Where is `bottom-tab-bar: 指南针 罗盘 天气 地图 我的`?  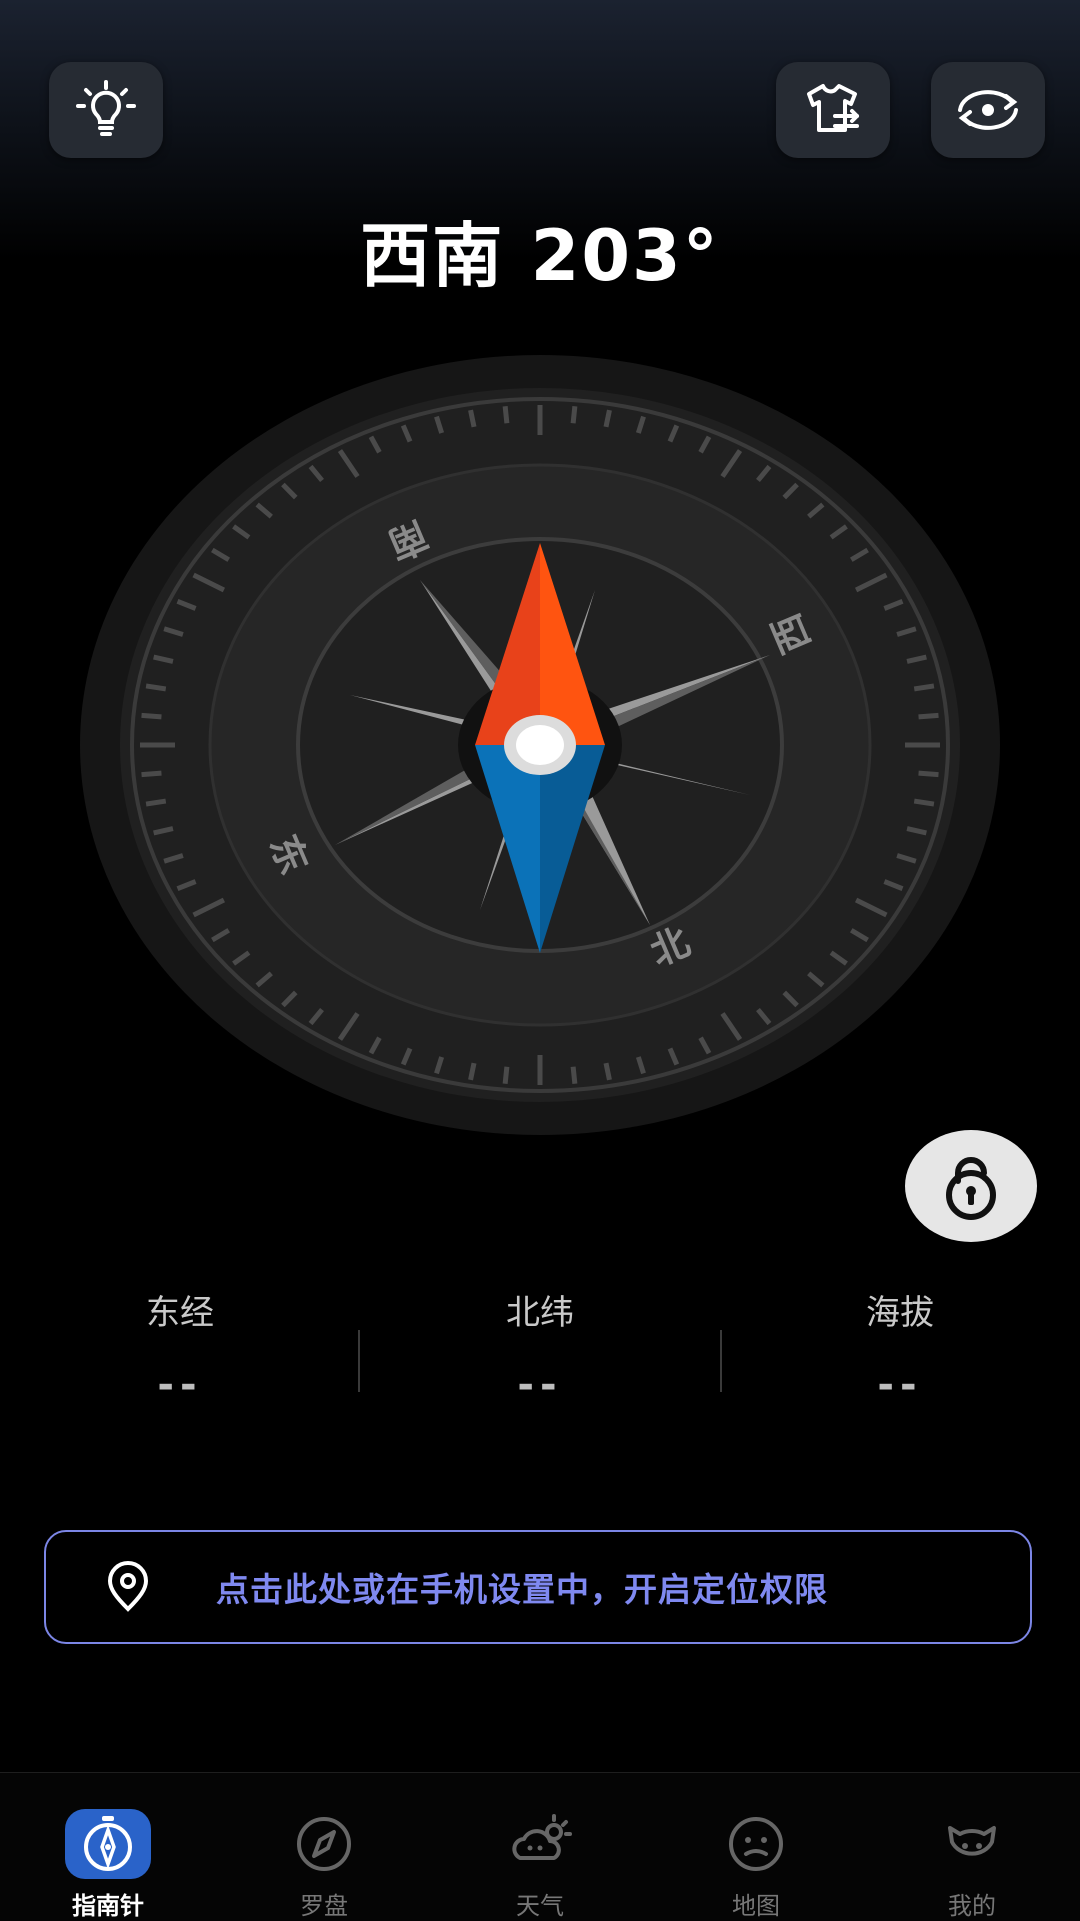 bottom-tab-bar: 指南针 罗盘 天气 地图 我的 is located at coordinates (540, 1846).